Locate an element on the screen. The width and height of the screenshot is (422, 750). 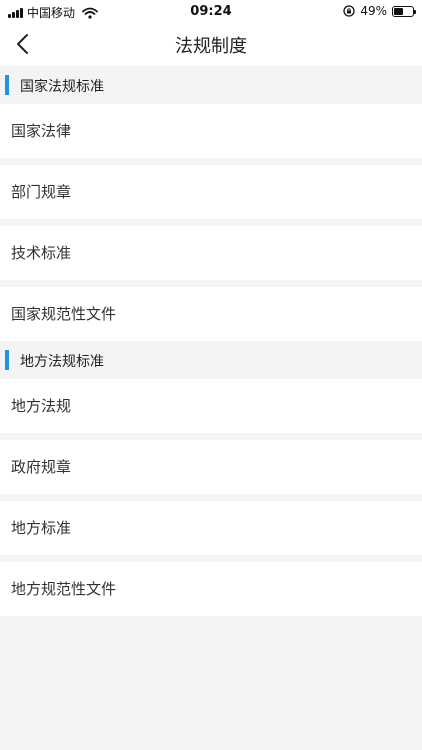
nav-bar: 法规制度 is located at coordinates (211, 44).